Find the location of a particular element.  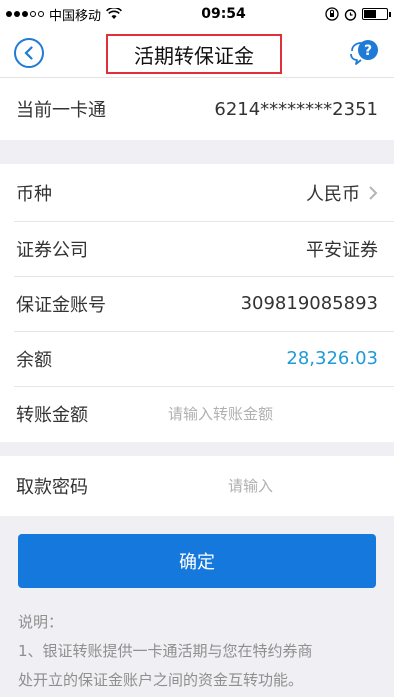

notes-title: 说明： is located at coordinates (41, 622).